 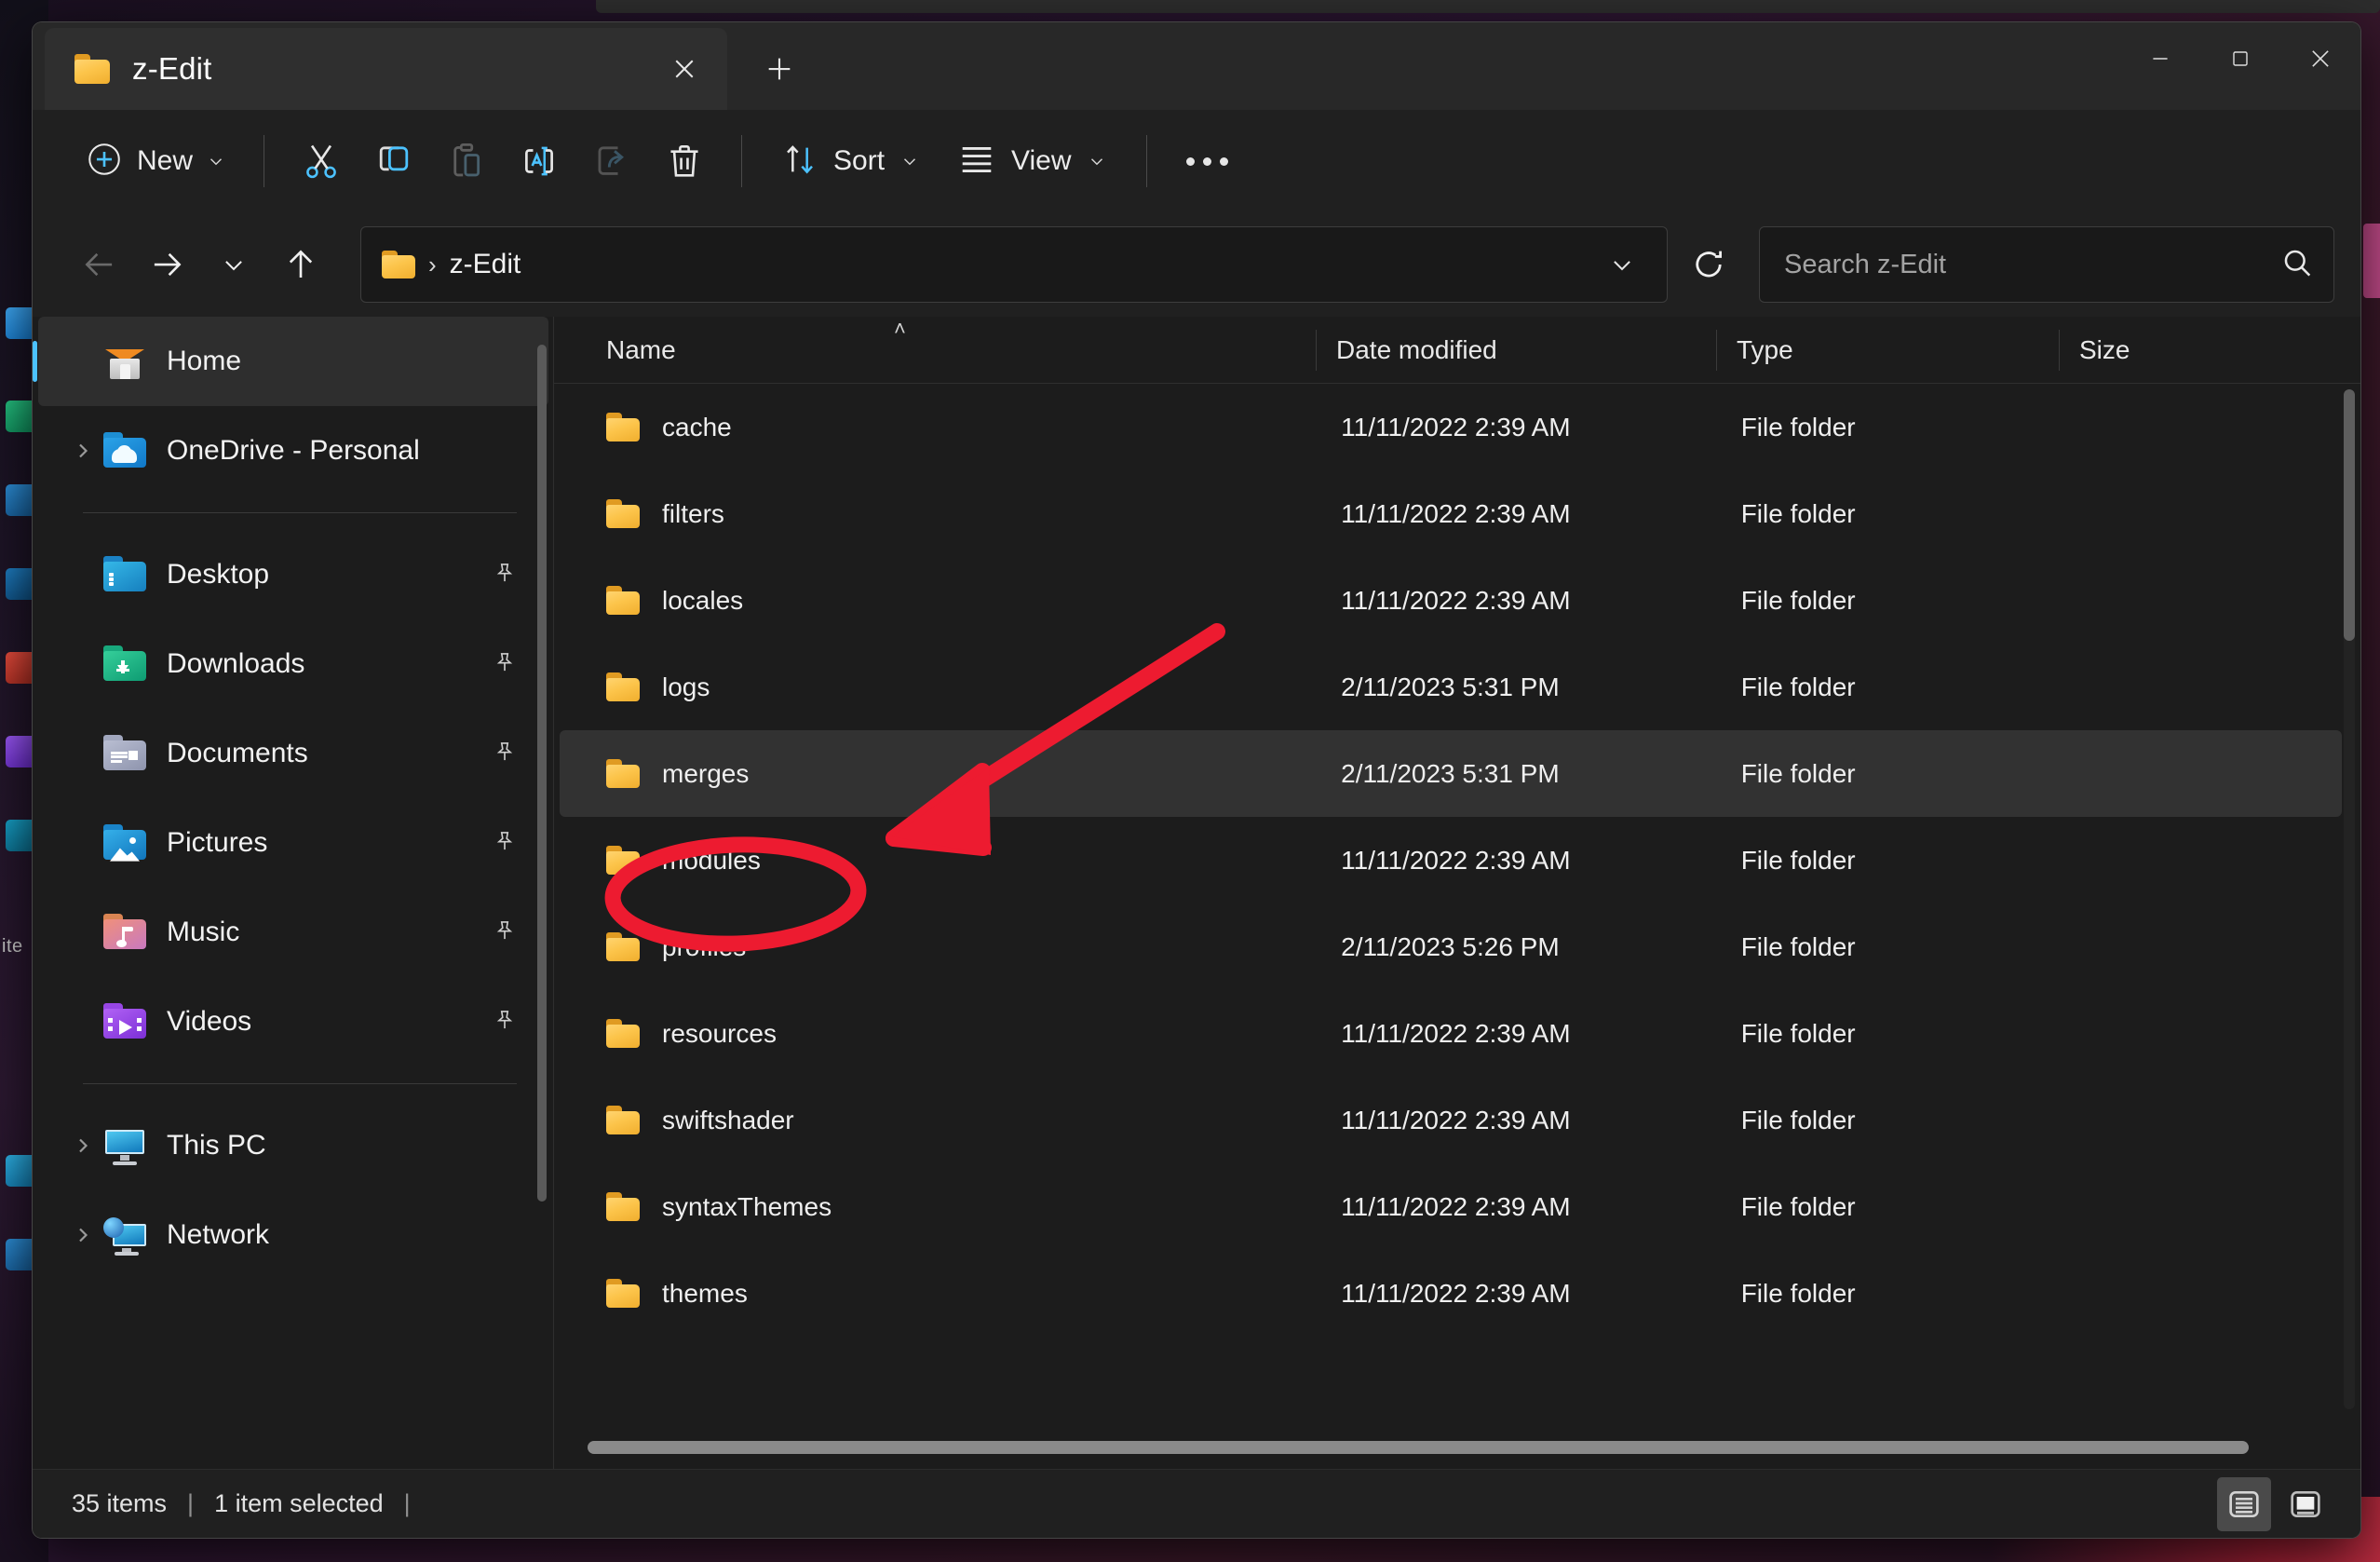 I want to click on maximize-icon, so click(x=2240, y=58).